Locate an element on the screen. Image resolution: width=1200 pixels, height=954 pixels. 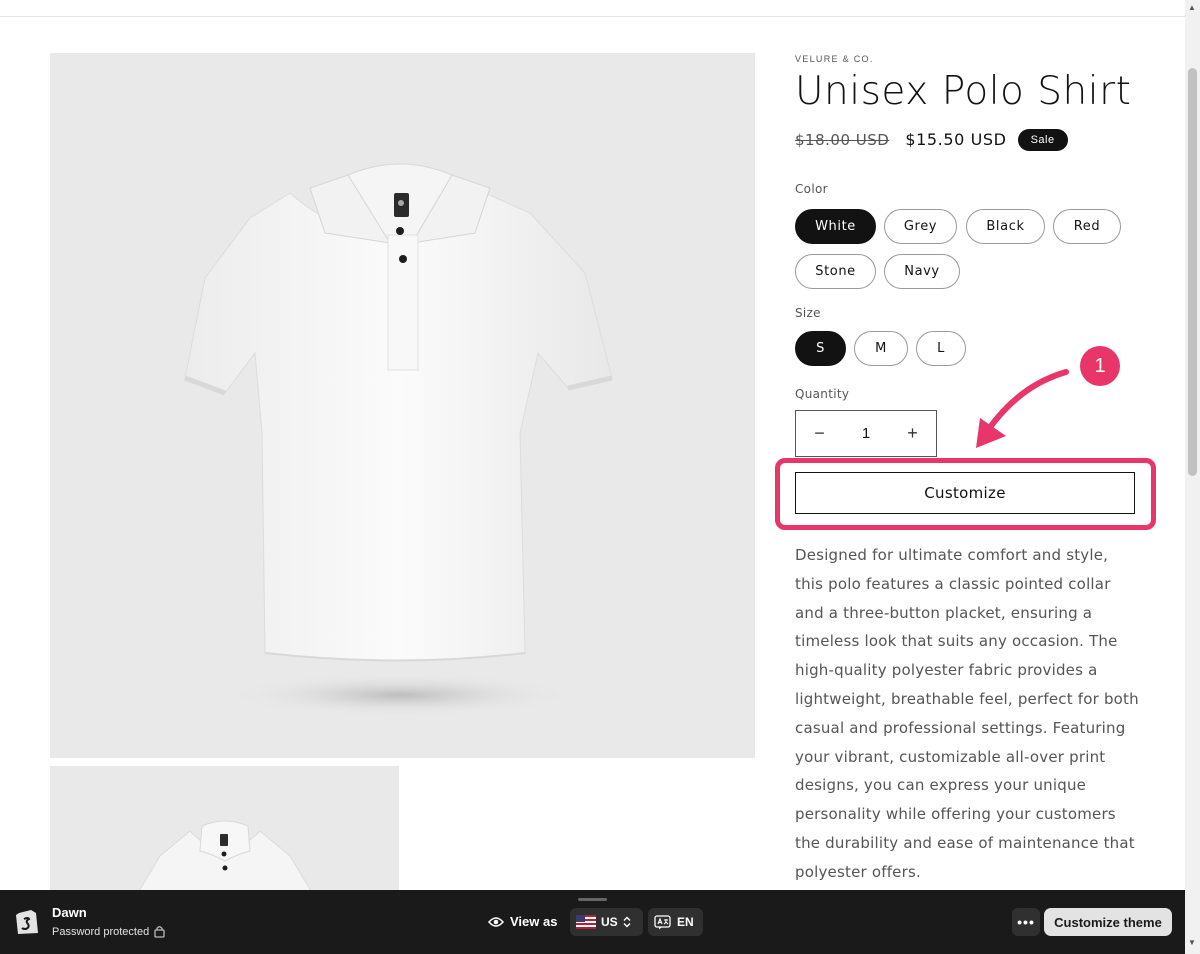
color-option-black: Black is located at coordinates (1005, 226).